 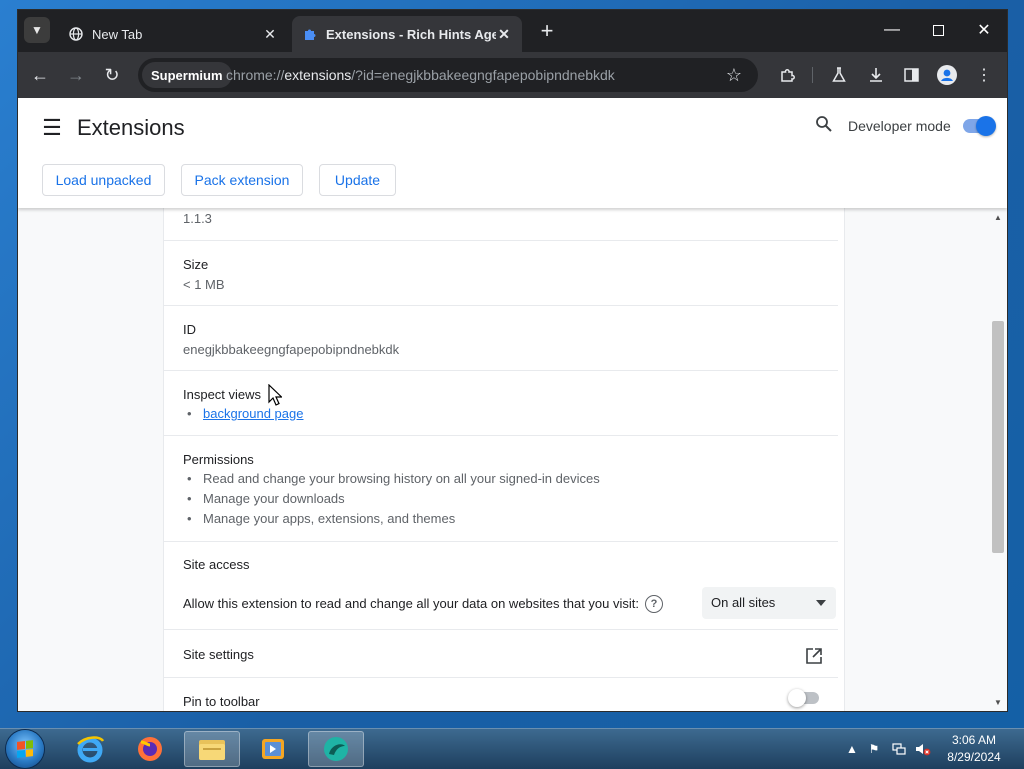 What do you see at coordinates (310, 34) in the screenshot?
I see `puzzle-icon` at bounding box center [310, 34].